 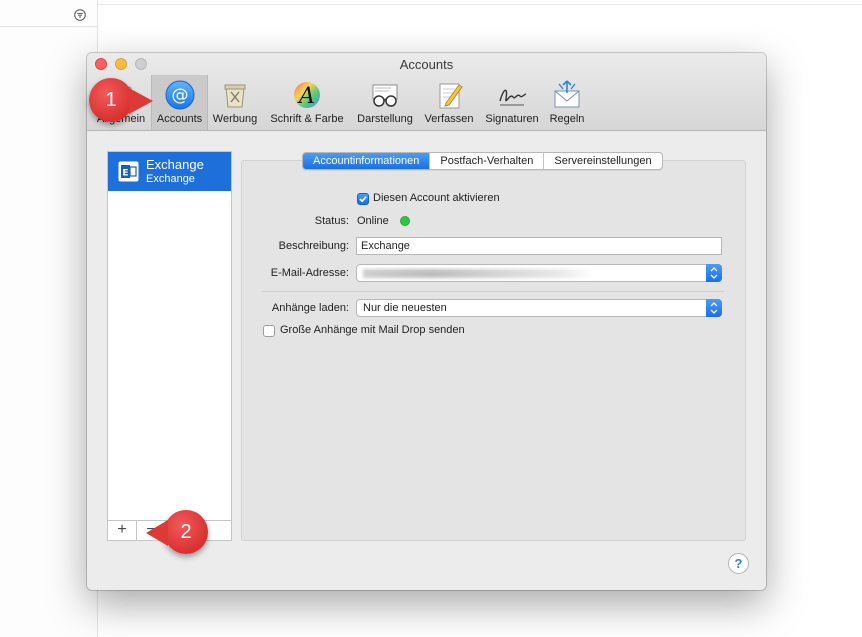 I want to click on toolbar-item-schrift-farbe: A Schrift & Farbe, so click(x=307, y=102).